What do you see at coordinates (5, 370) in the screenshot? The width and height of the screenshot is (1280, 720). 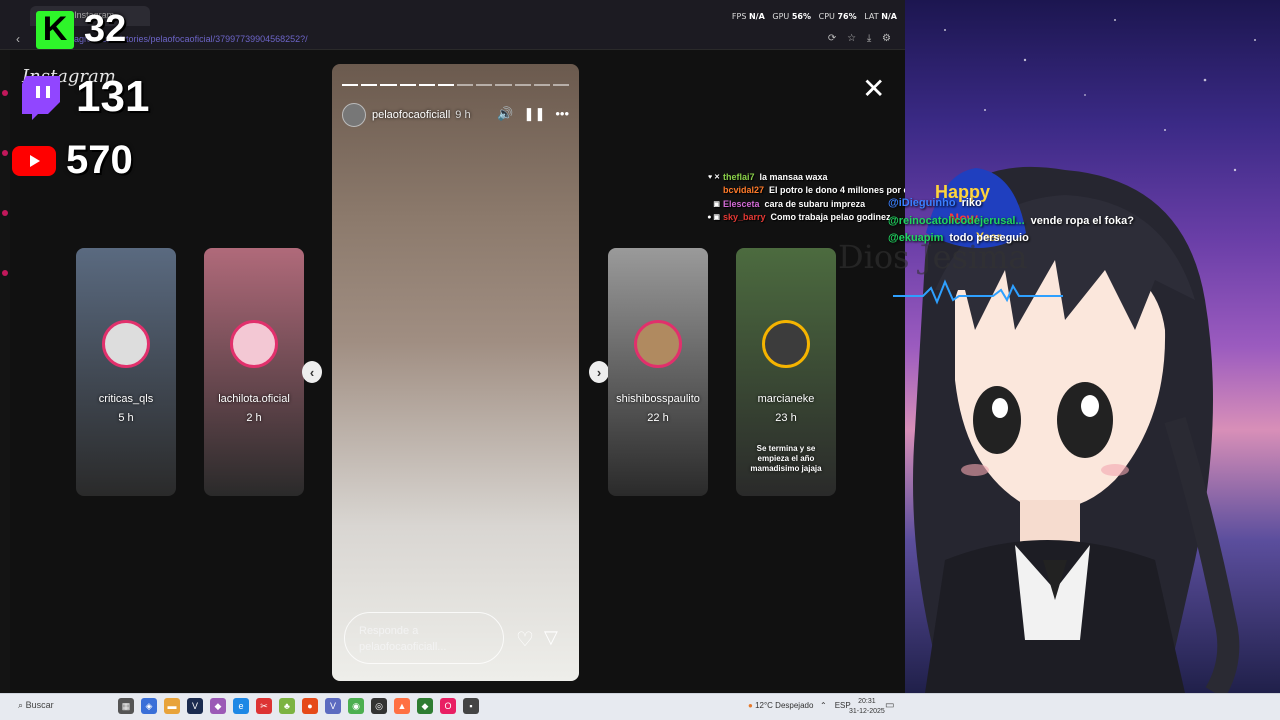 I see `left-sidebar-strip` at bounding box center [5, 370].